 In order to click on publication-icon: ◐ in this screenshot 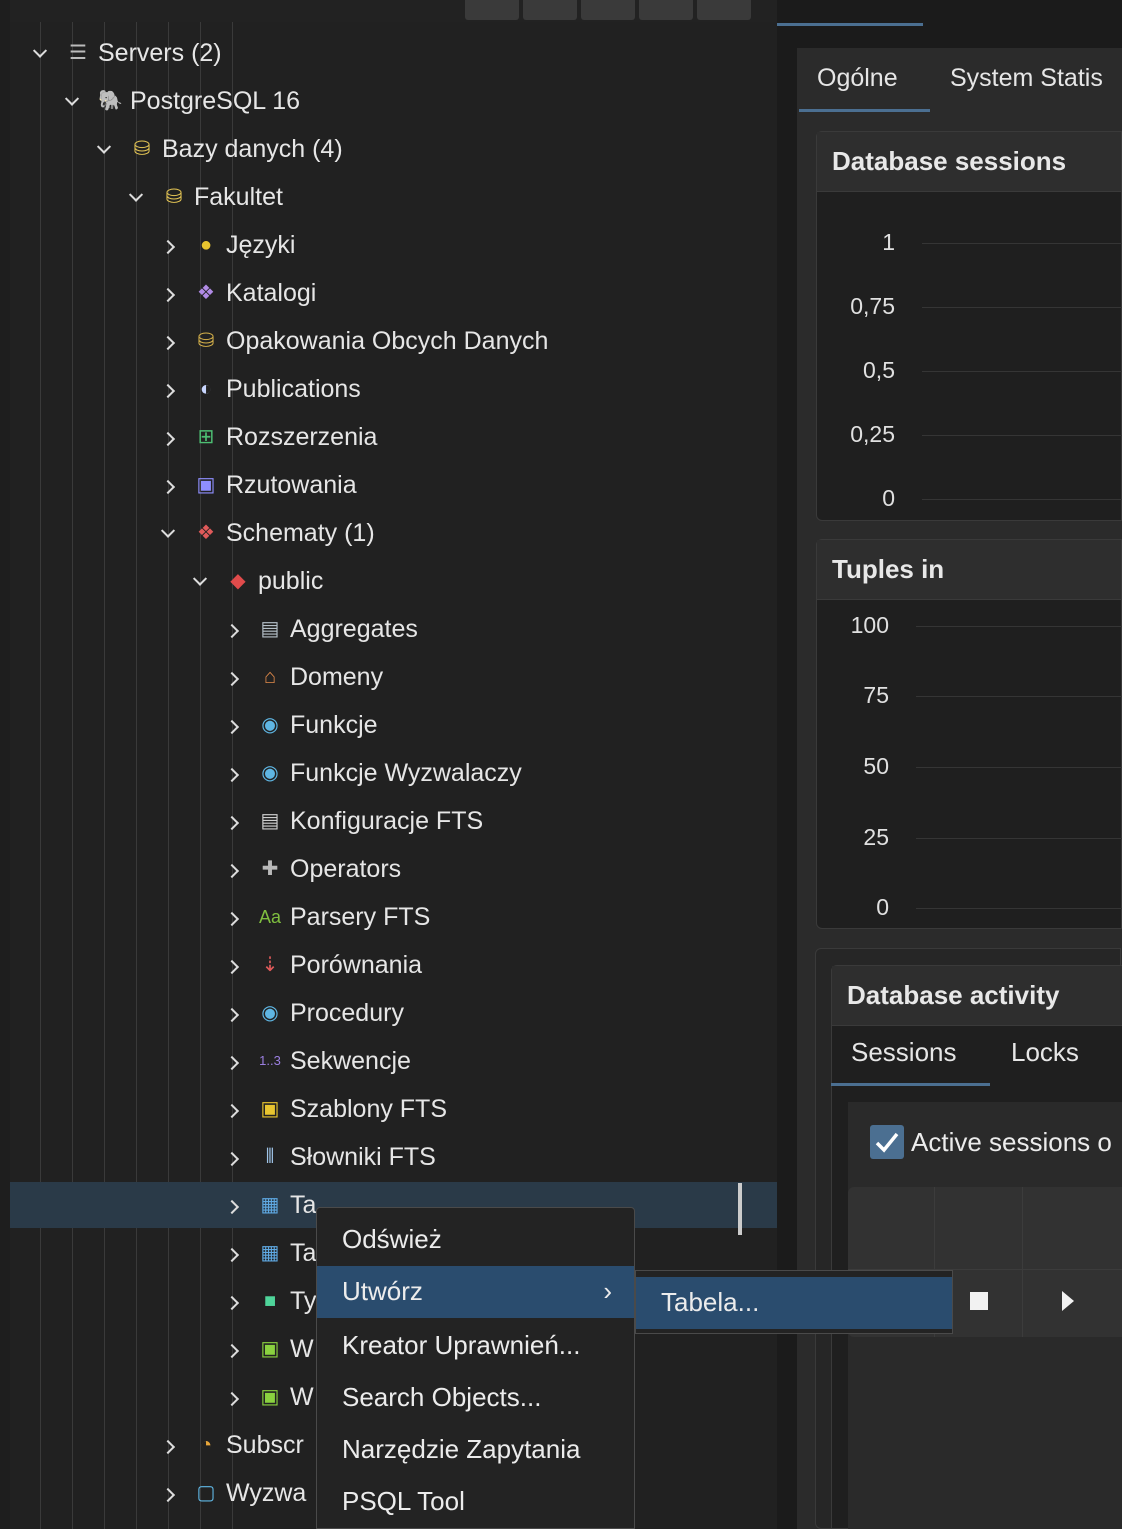, I will do `click(206, 389)`.